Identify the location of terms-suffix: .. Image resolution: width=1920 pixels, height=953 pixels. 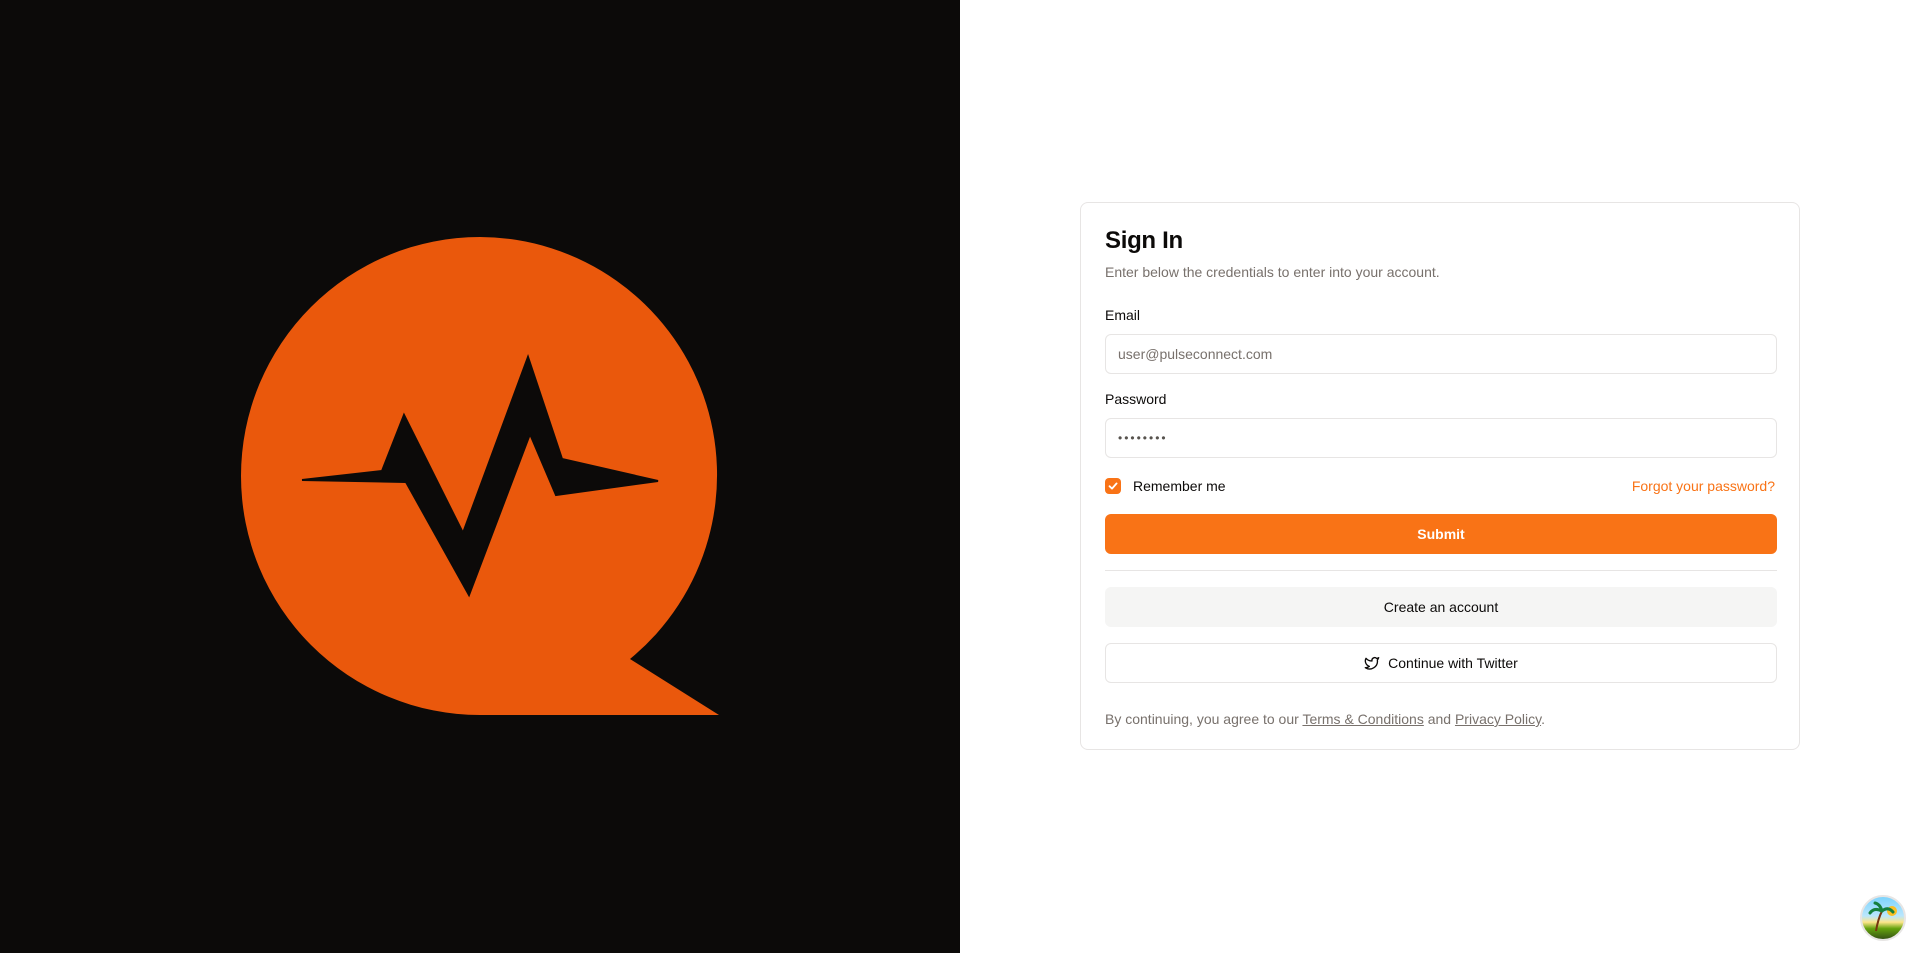
(1543, 719).